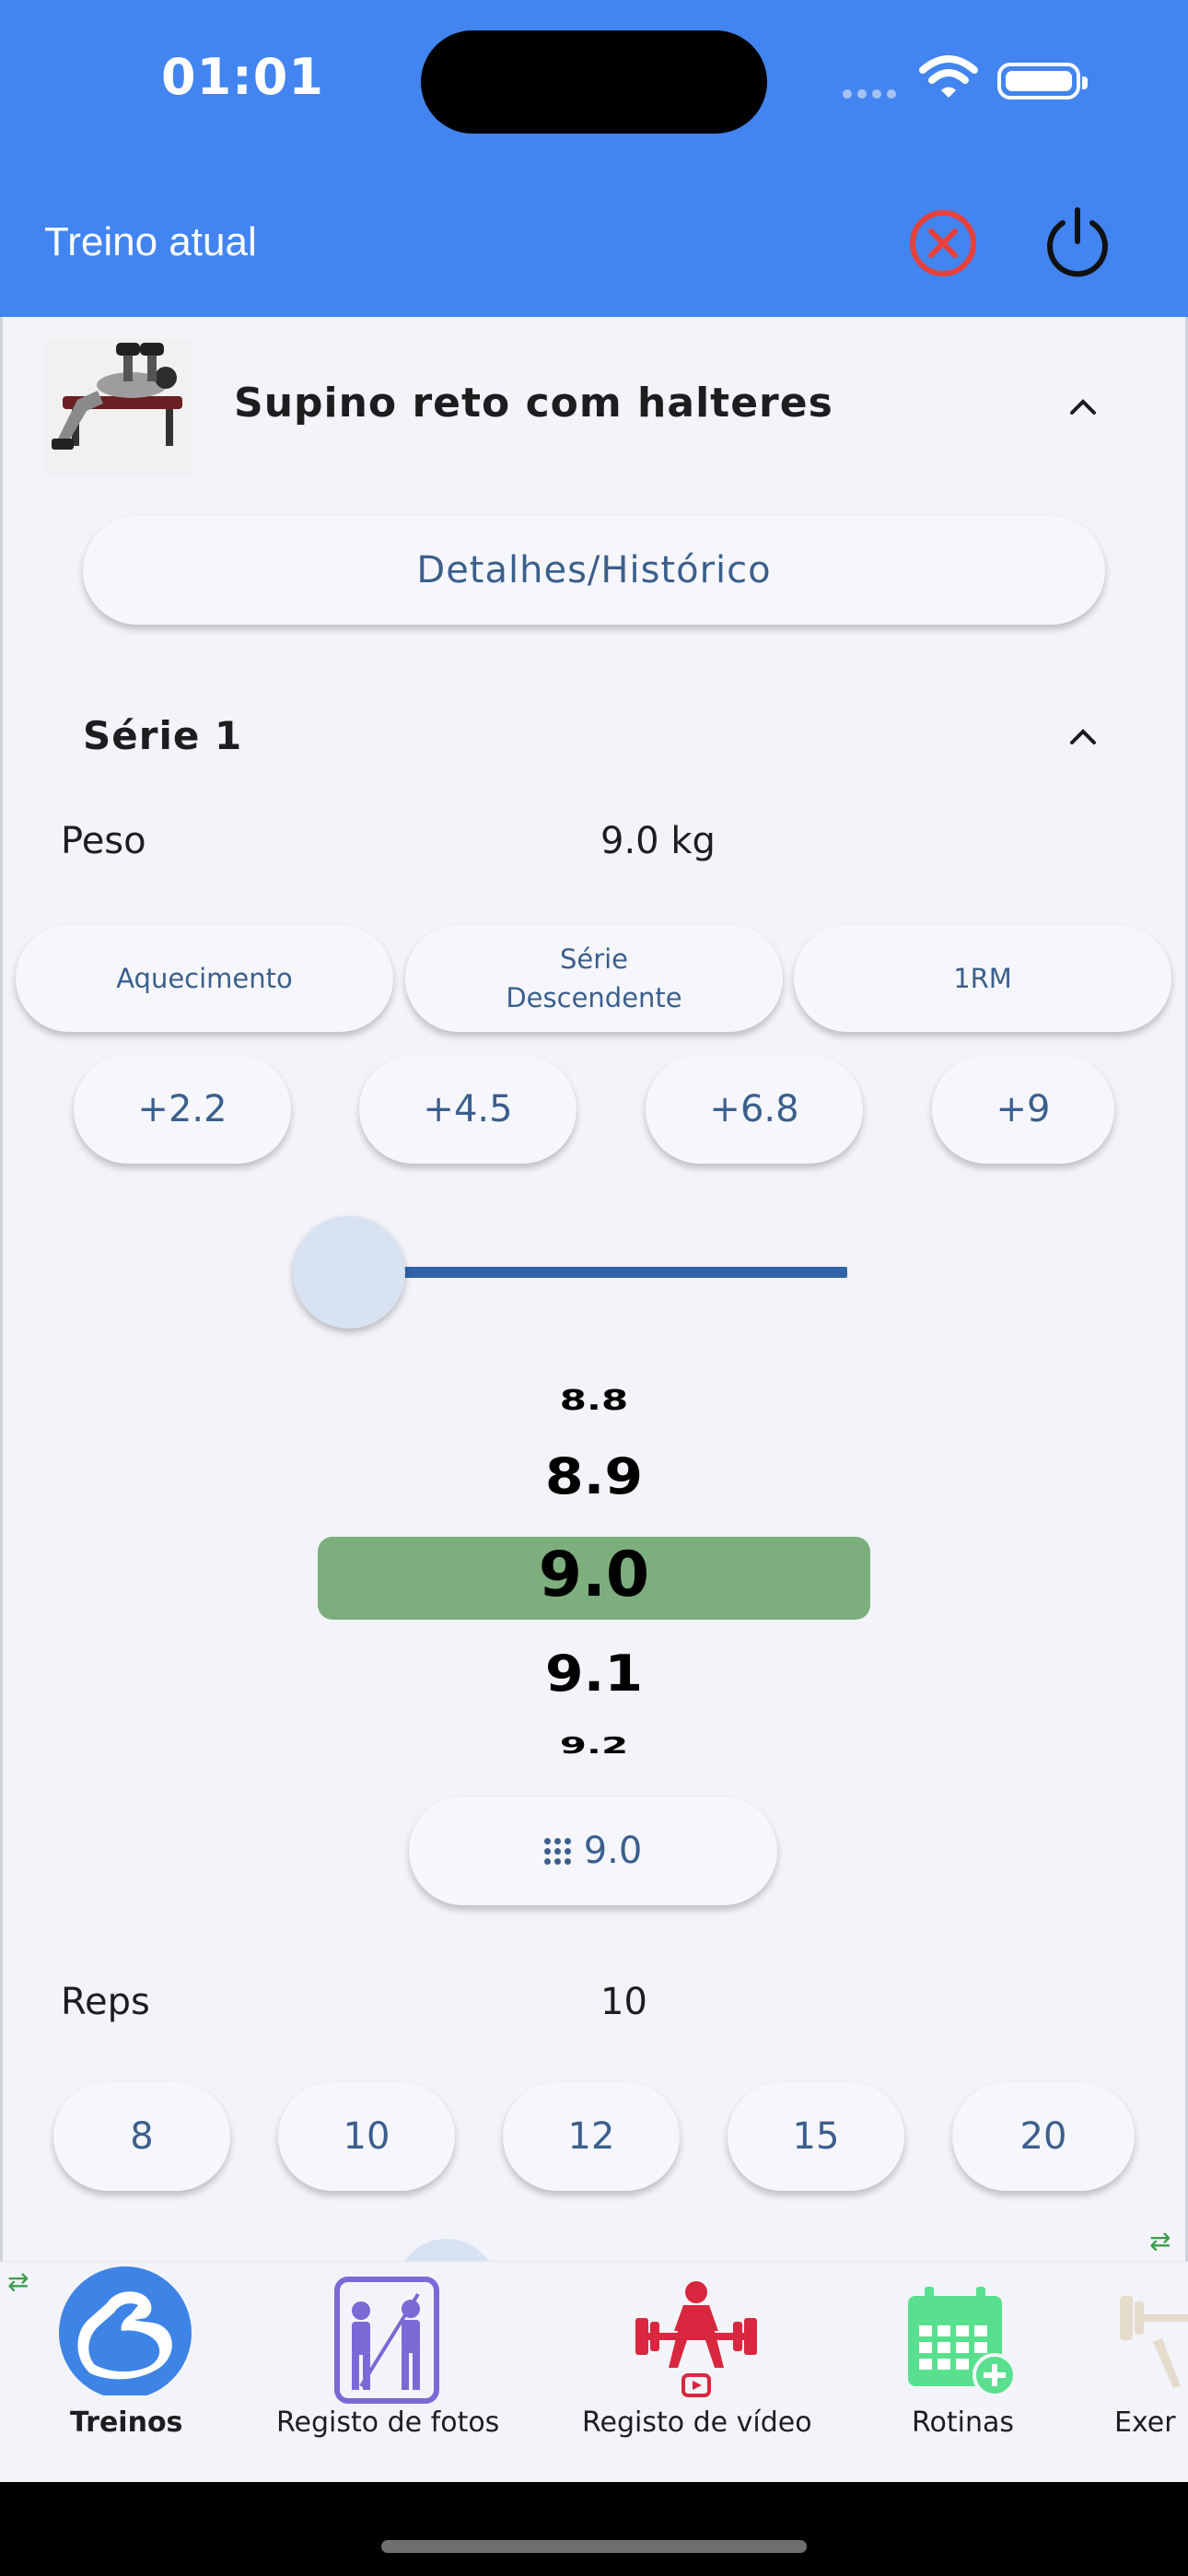 This screenshot has height=2576, width=1188. What do you see at coordinates (163, 735) in the screenshot?
I see `set-title: Série 1` at bounding box center [163, 735].